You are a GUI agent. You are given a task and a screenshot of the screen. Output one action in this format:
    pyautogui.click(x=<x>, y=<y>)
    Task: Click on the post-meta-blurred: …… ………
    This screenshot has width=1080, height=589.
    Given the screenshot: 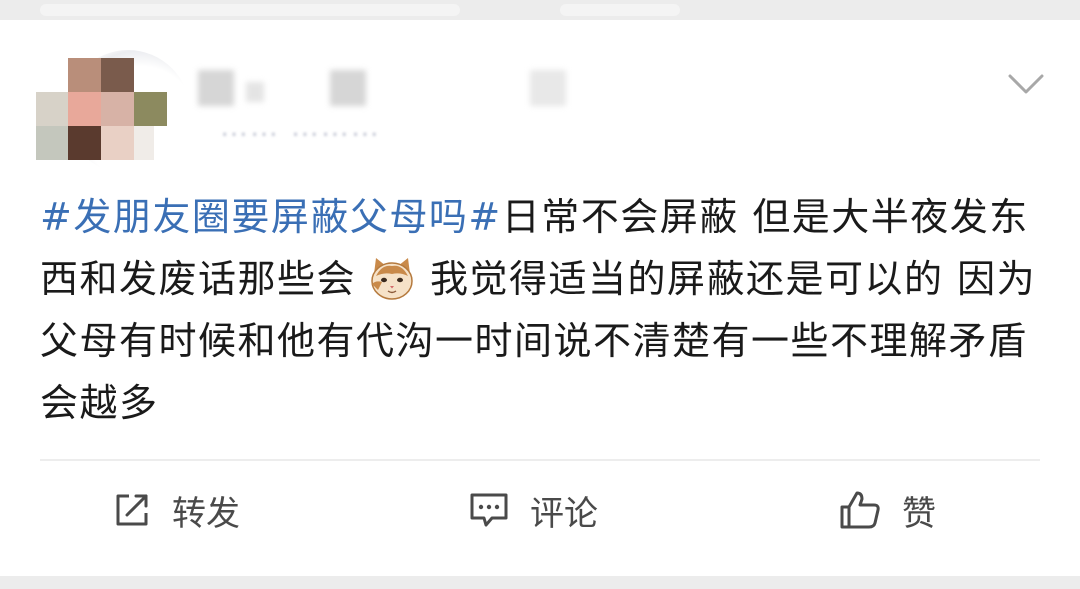 What is the action you would take?
    pyautogui.click(x=300, y=126)
    